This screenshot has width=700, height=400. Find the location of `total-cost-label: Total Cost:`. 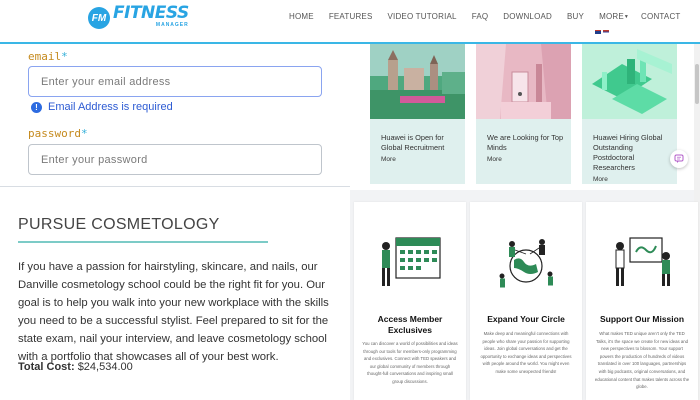

total-cost-label: Total Cost: is located at coordinates (46, 367).